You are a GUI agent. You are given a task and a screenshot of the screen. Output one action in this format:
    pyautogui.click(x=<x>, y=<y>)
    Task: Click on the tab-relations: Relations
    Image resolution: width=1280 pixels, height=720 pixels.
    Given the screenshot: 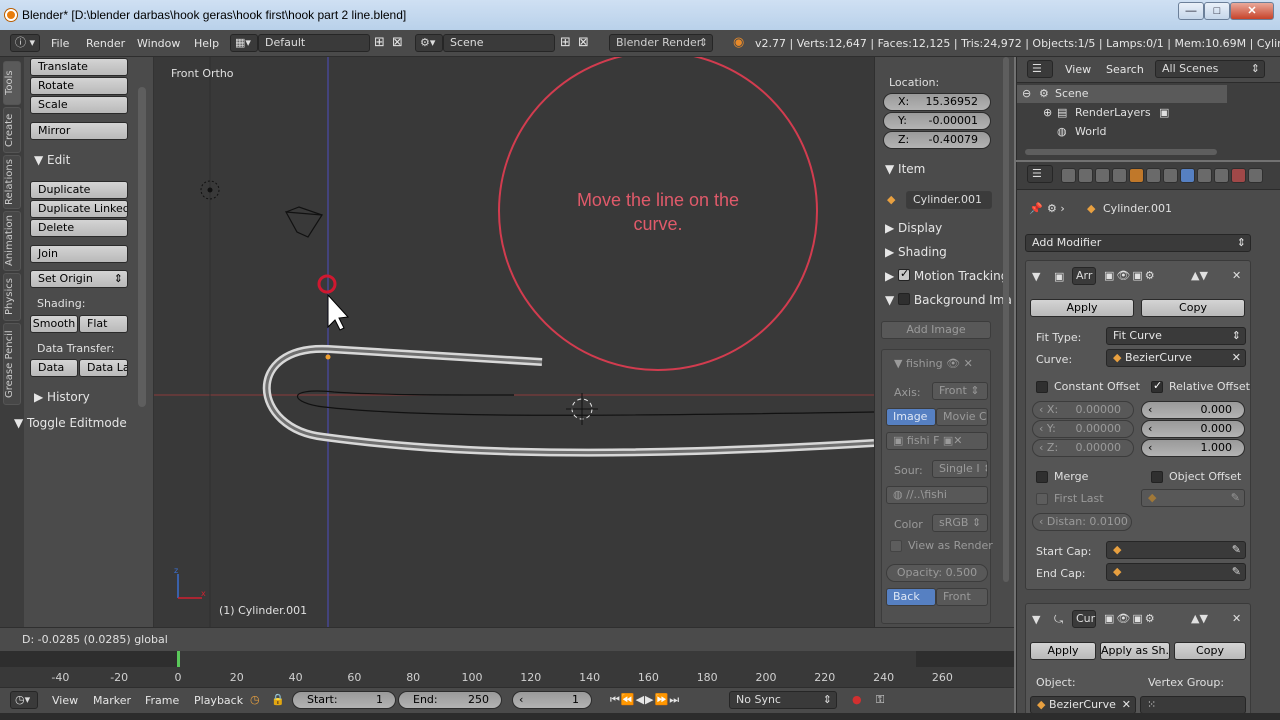 What is the action you would take?
    pyautogui.click(x=12, y=182)
    